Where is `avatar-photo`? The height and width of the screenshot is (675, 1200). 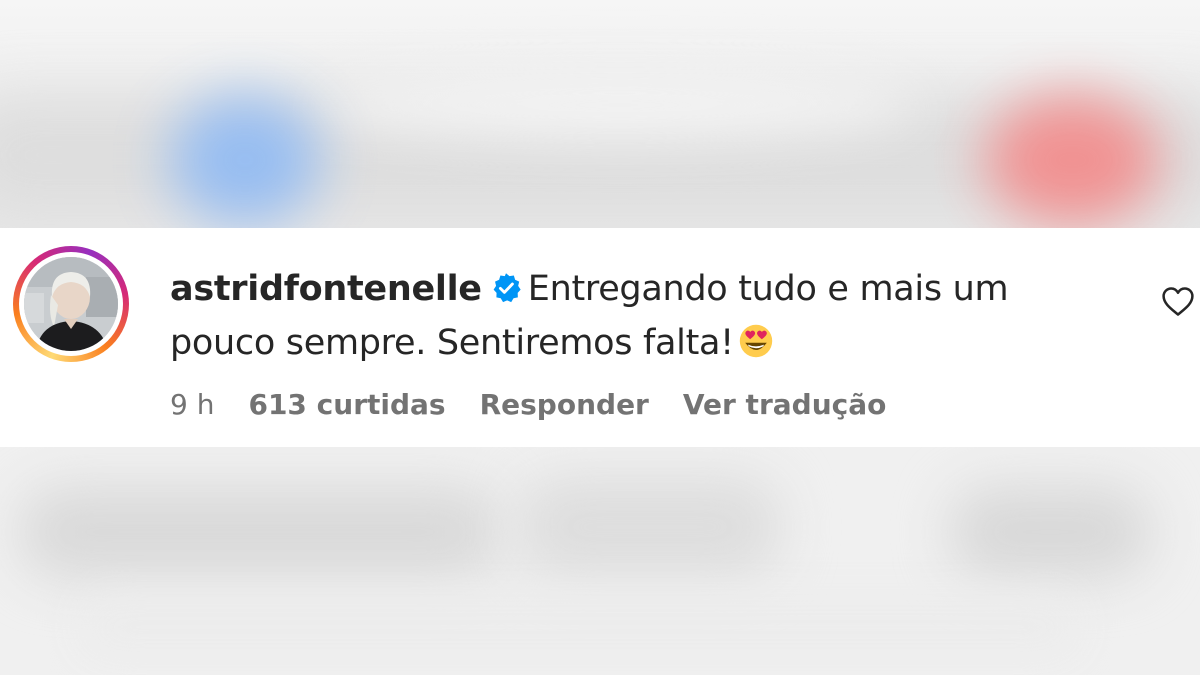
avatar-photo is located at coordinates (71, 304).